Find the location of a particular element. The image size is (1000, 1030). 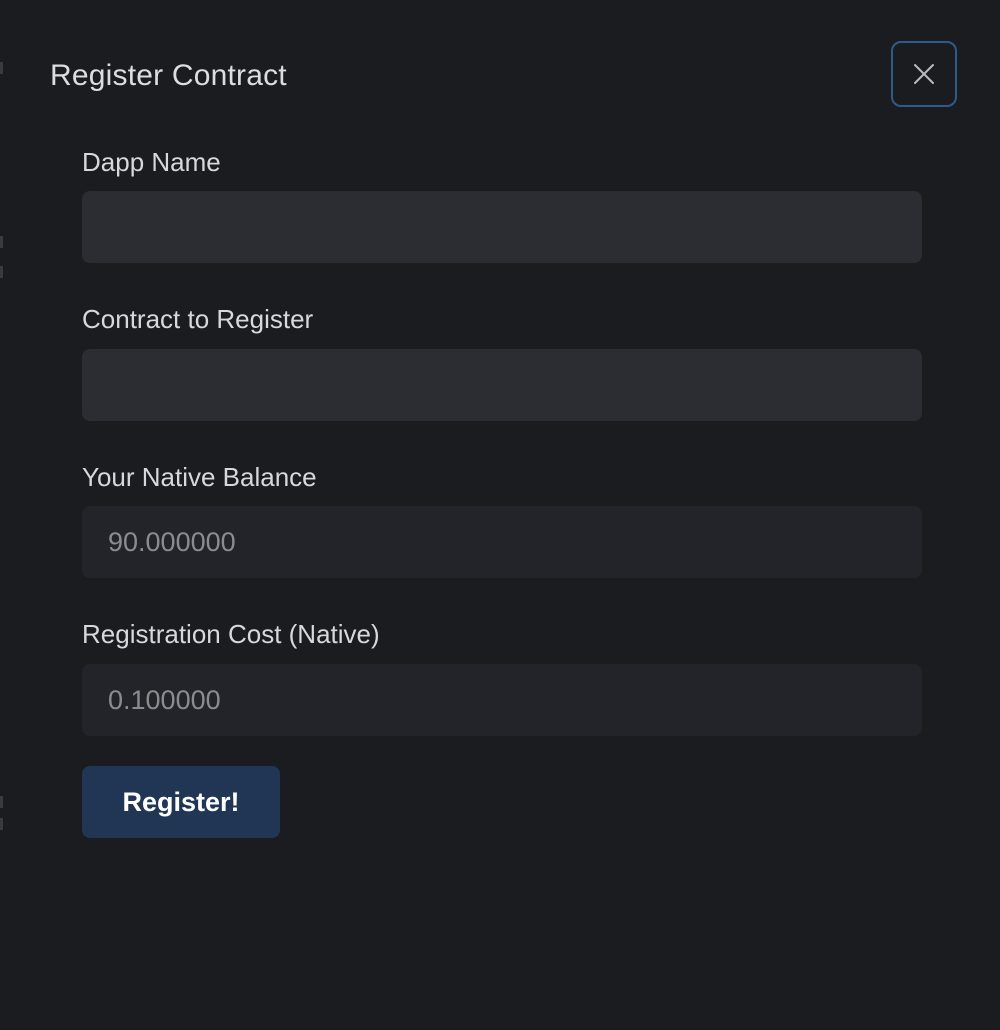

registration-cost-label: Registration Cost (Native) is located at coordinates (231, 634).